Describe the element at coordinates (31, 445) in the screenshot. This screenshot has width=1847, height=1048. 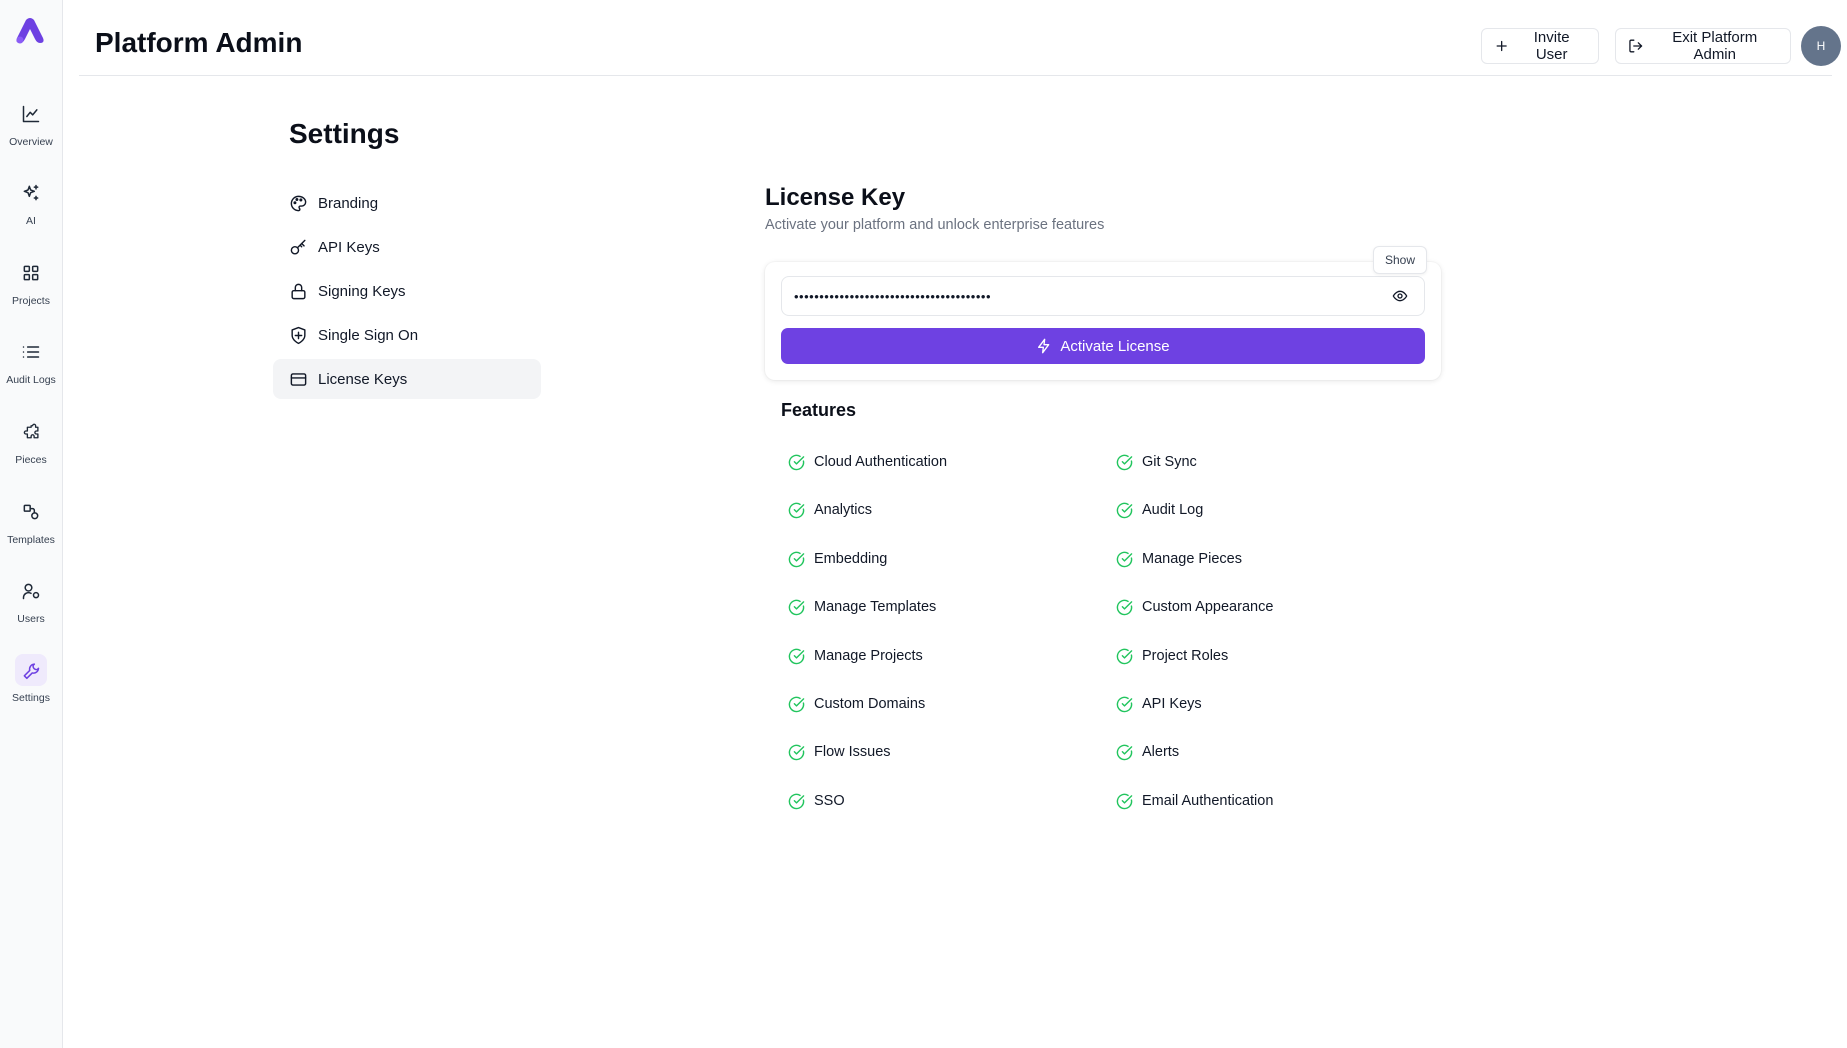
I see `rail-item-pieces: Pieces` at that location.